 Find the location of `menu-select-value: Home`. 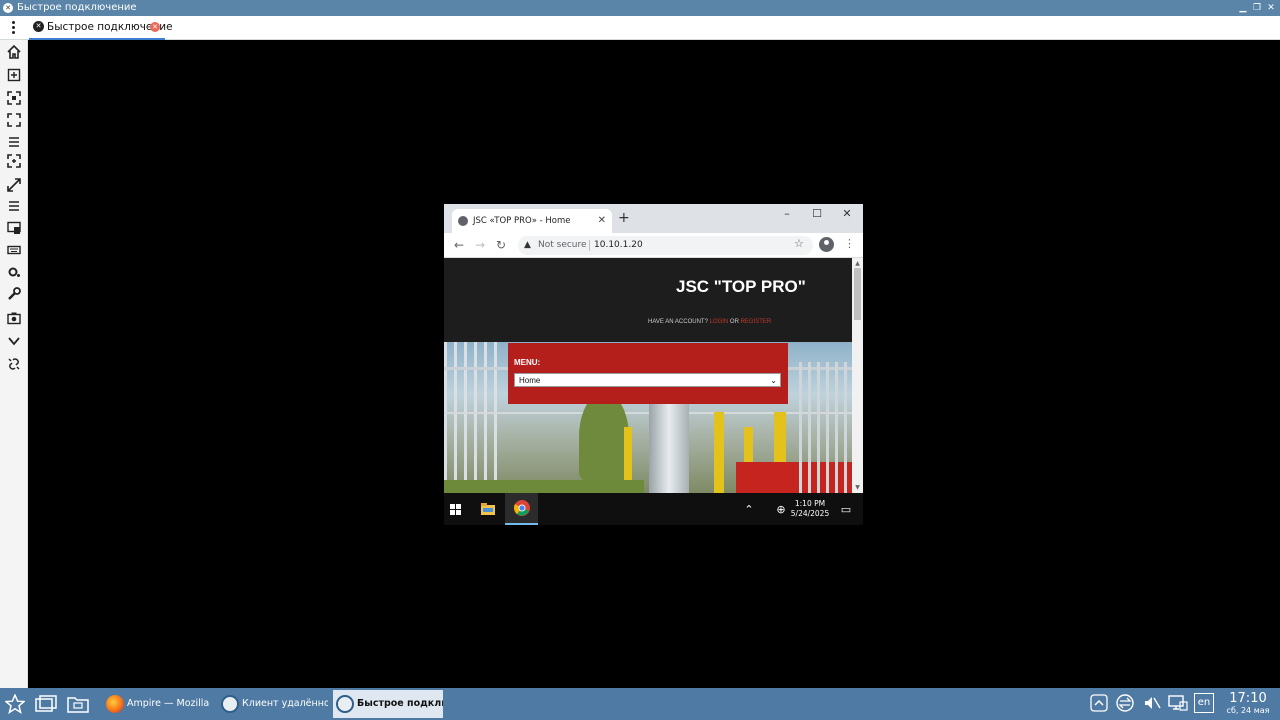

menu-select-value: Home is located at coordinates (530, 380).